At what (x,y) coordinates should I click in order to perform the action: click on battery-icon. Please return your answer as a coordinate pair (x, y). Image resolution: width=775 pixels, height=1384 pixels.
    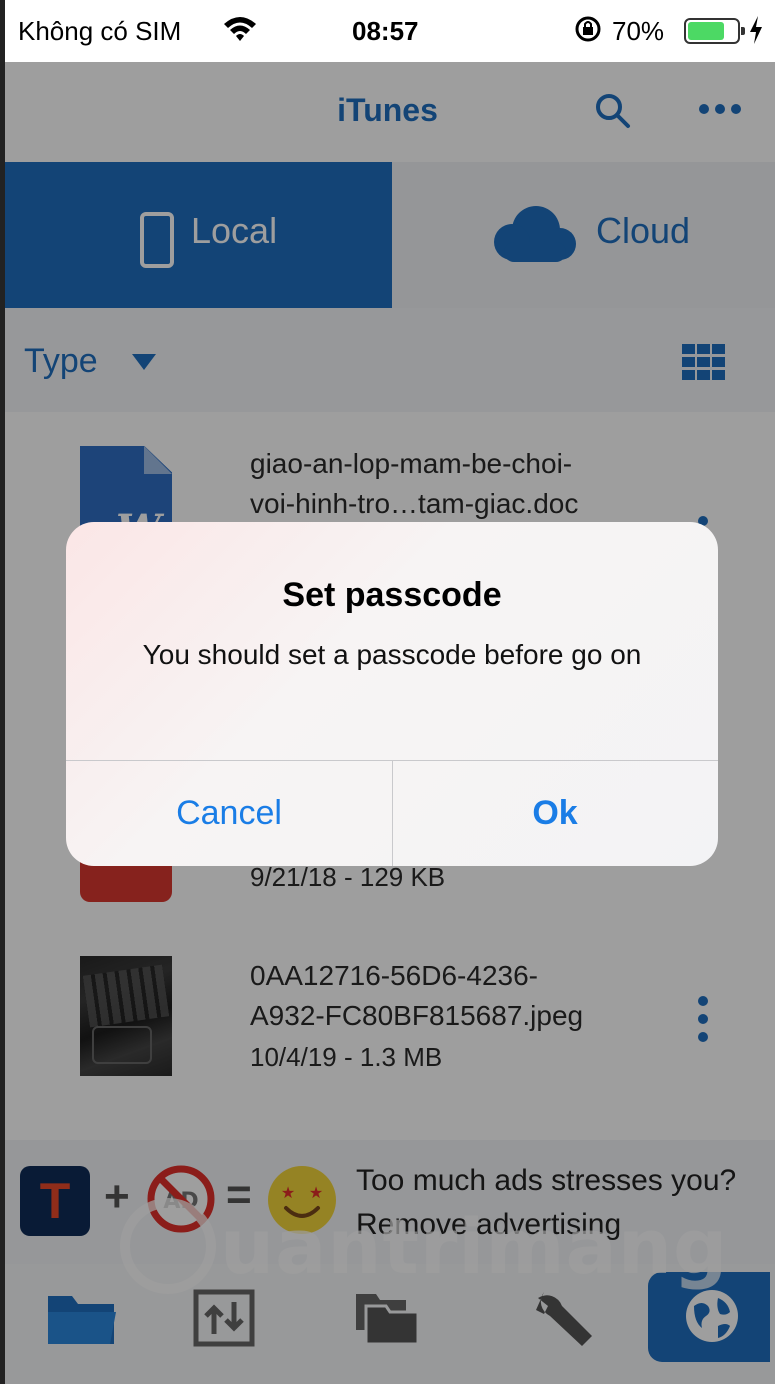
    Looking at the image, I should click on (714, 31).